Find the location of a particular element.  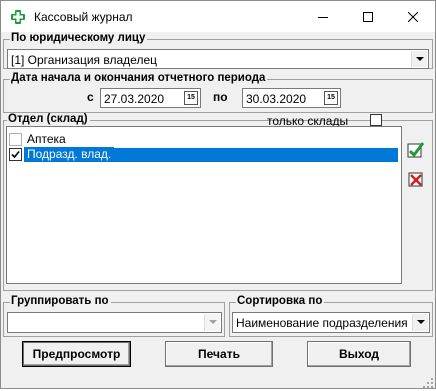

group-by-select is located at coordinates (114, 322).